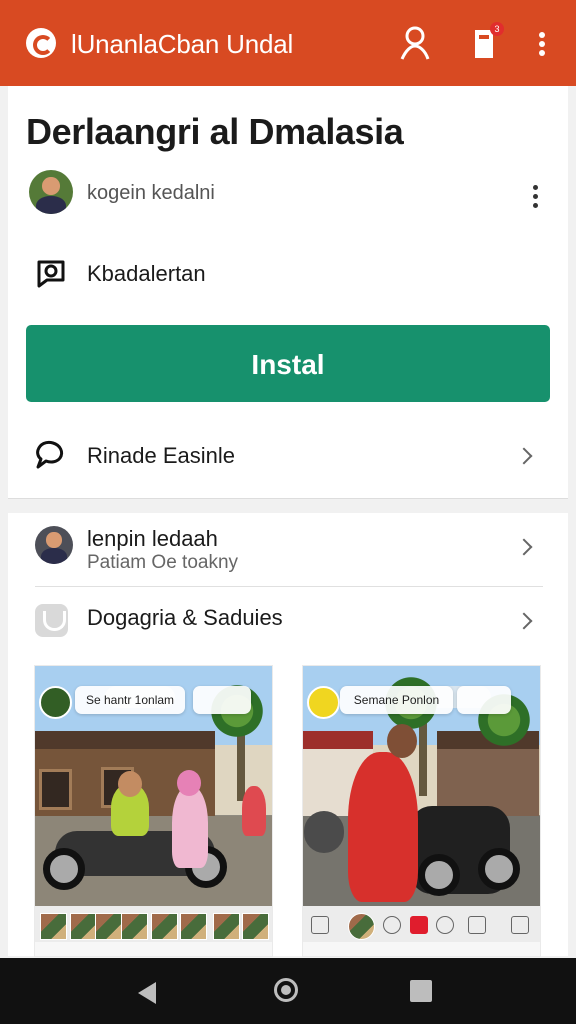  Describe the element at coordinates (286, 990) in the screenshot. I see `home-icon` at that location.